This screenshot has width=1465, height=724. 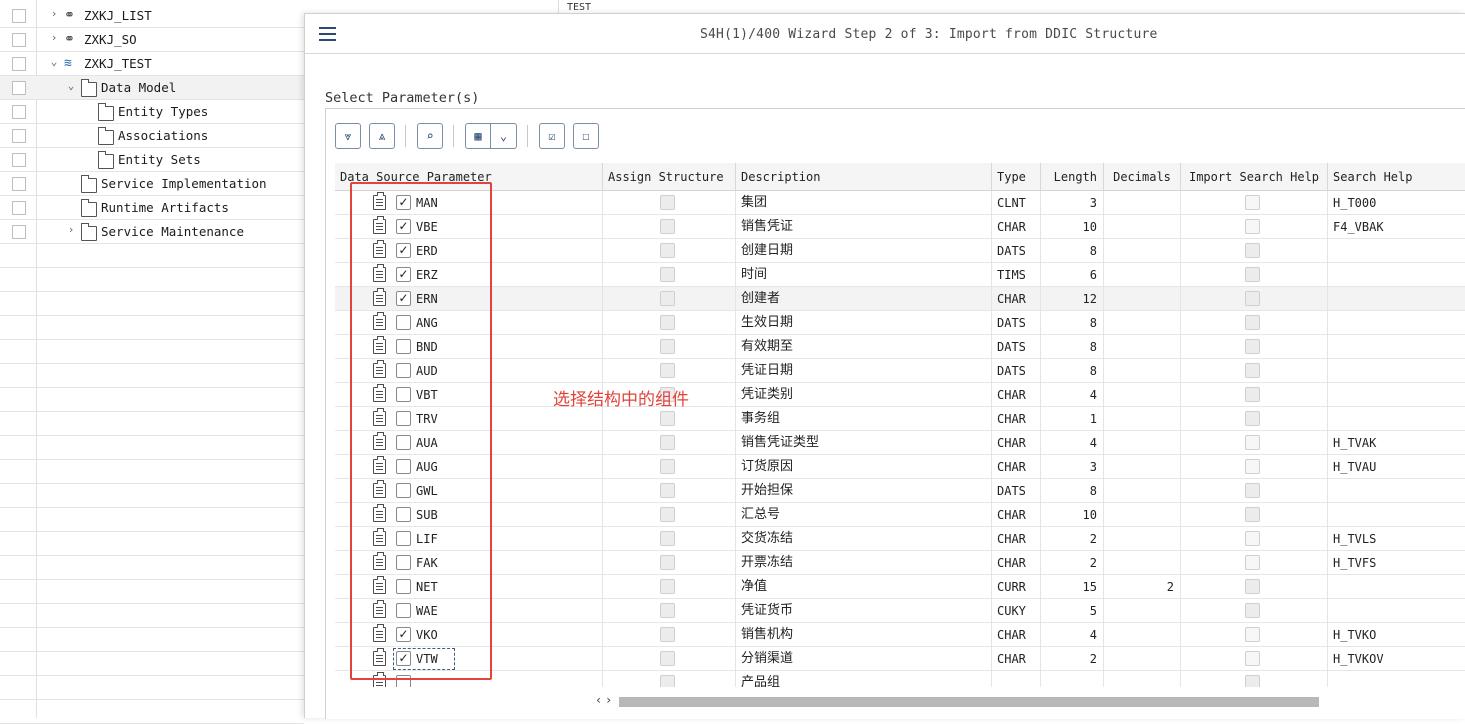 I want to click on deselect-all-button: ☐, so click(x=586, y=136).